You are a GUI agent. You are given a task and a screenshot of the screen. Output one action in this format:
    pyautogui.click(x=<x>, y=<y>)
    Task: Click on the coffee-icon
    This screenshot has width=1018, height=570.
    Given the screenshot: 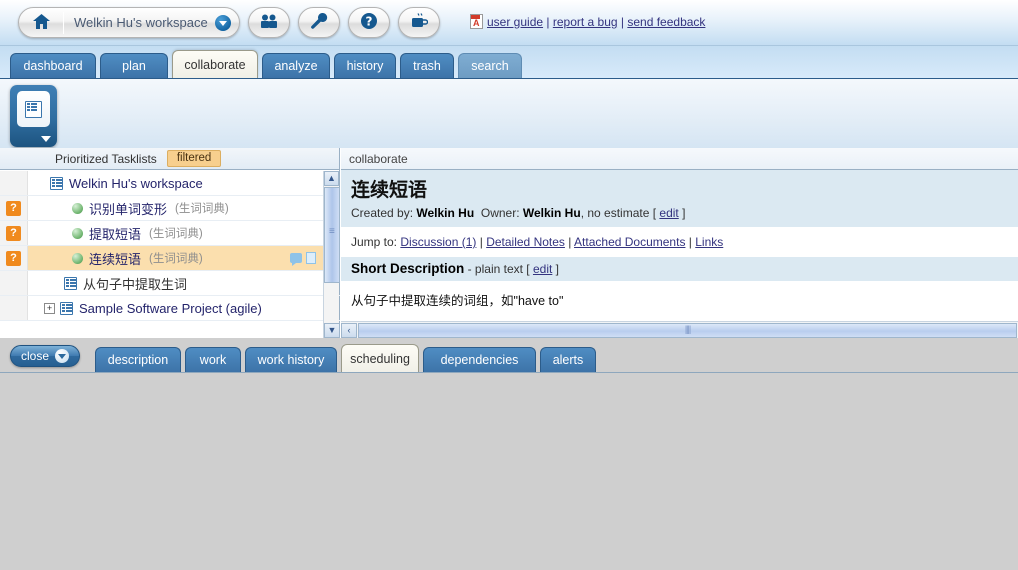 What is the action you would take?
    pyautogui.click(x=419, y=22)
    